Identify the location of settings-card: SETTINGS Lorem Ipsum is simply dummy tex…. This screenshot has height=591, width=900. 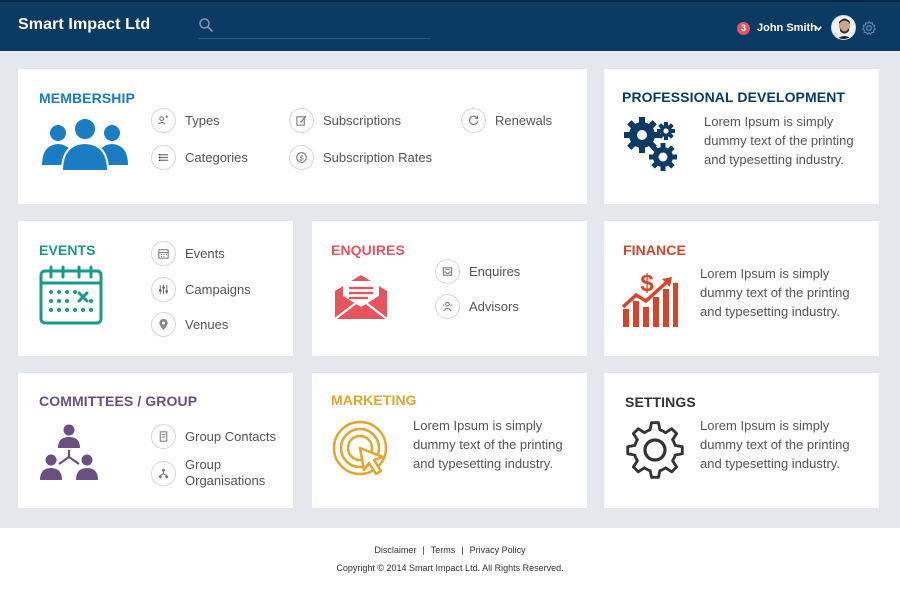
(741, 440).